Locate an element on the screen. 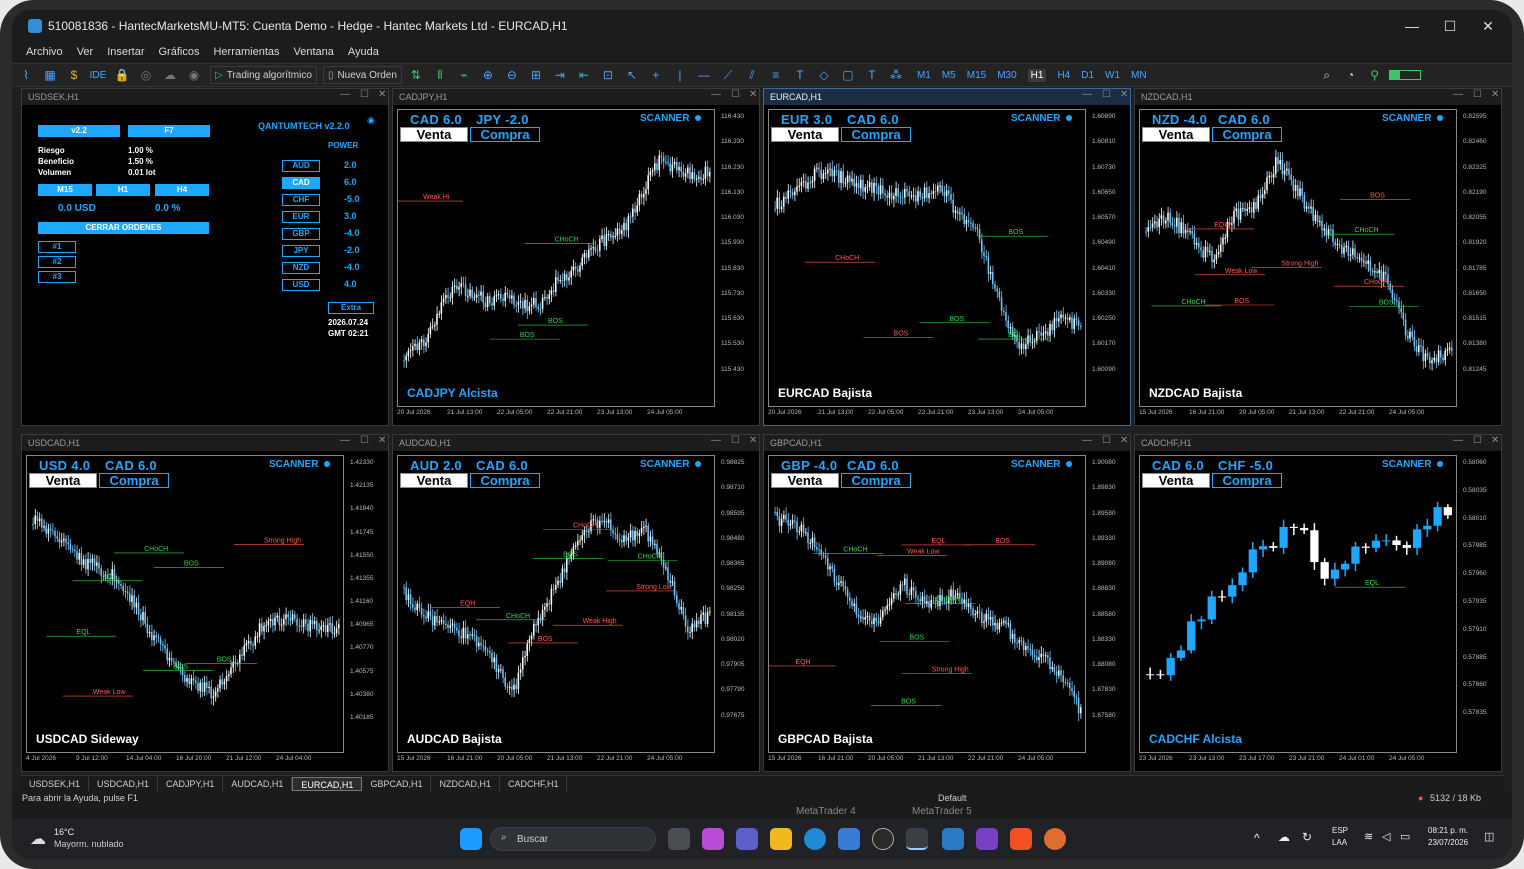 This screenshot has width=1524, height=869. edge-icon is located at coordinates (815, 839).